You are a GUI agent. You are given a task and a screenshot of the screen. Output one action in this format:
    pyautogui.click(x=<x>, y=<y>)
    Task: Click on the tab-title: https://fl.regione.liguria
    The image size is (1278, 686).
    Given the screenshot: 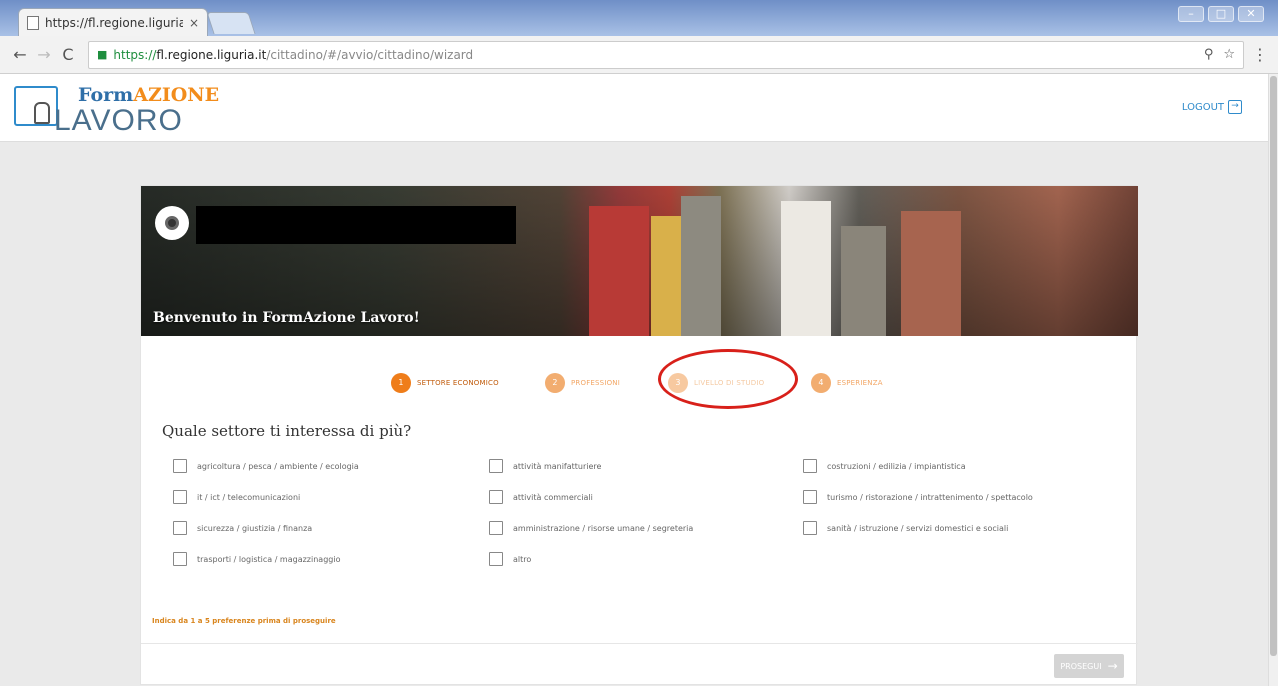 What is the action you would take?
    pyautogui.click(x=114, y=22)
    